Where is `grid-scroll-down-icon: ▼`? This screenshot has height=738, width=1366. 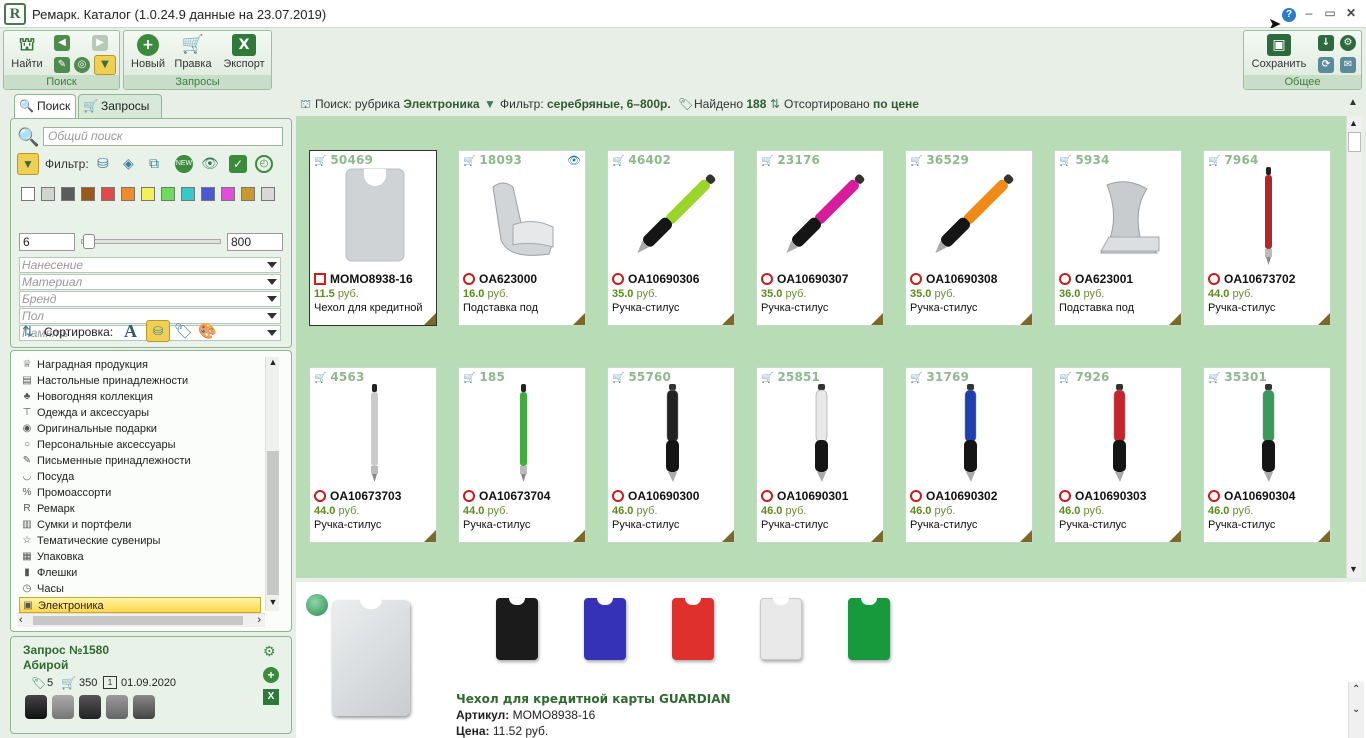 grid-scroll-down-icon: ▼ is located at coordinates (1353, 569).